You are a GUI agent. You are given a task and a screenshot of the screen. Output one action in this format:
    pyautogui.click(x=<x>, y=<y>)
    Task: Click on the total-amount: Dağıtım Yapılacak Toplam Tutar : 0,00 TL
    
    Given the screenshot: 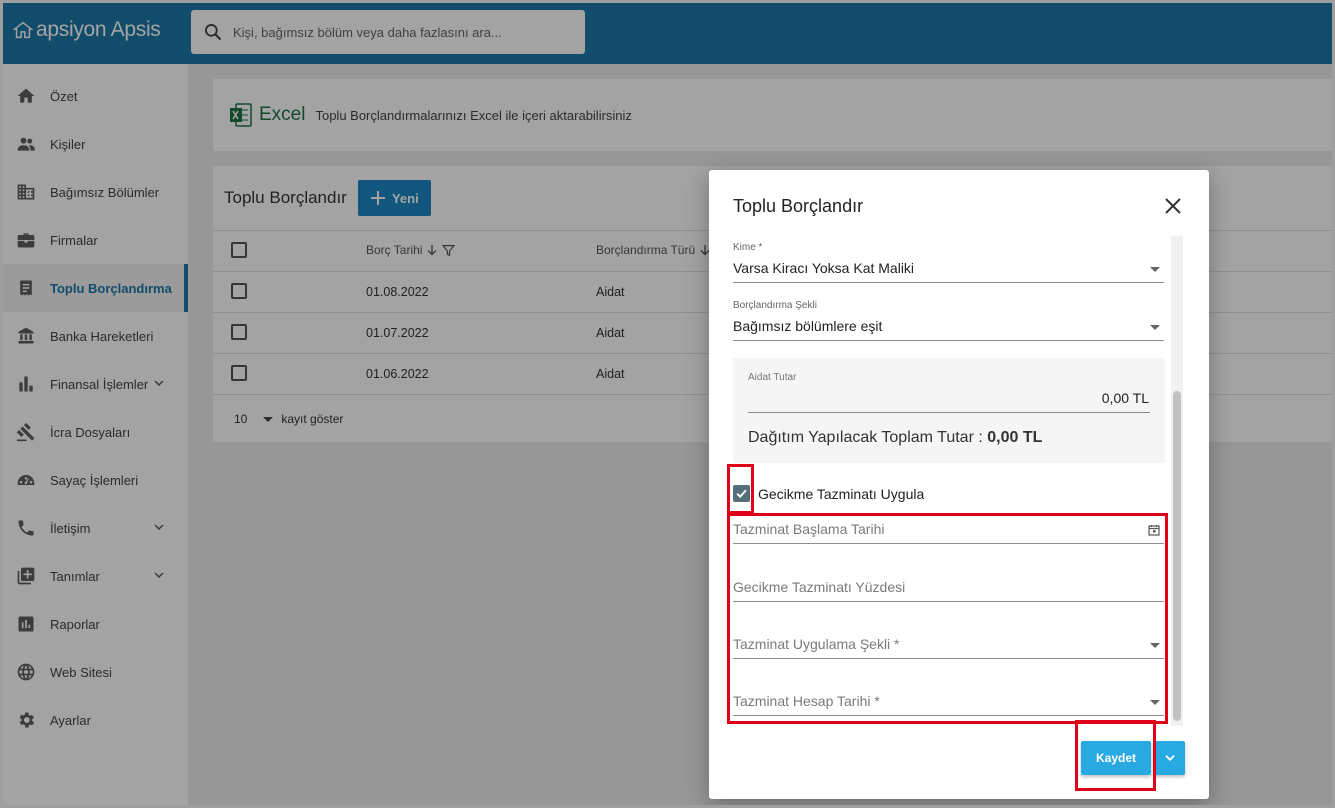 What is the action you would take?
    pyautogui.click(x=895, y=438)
    